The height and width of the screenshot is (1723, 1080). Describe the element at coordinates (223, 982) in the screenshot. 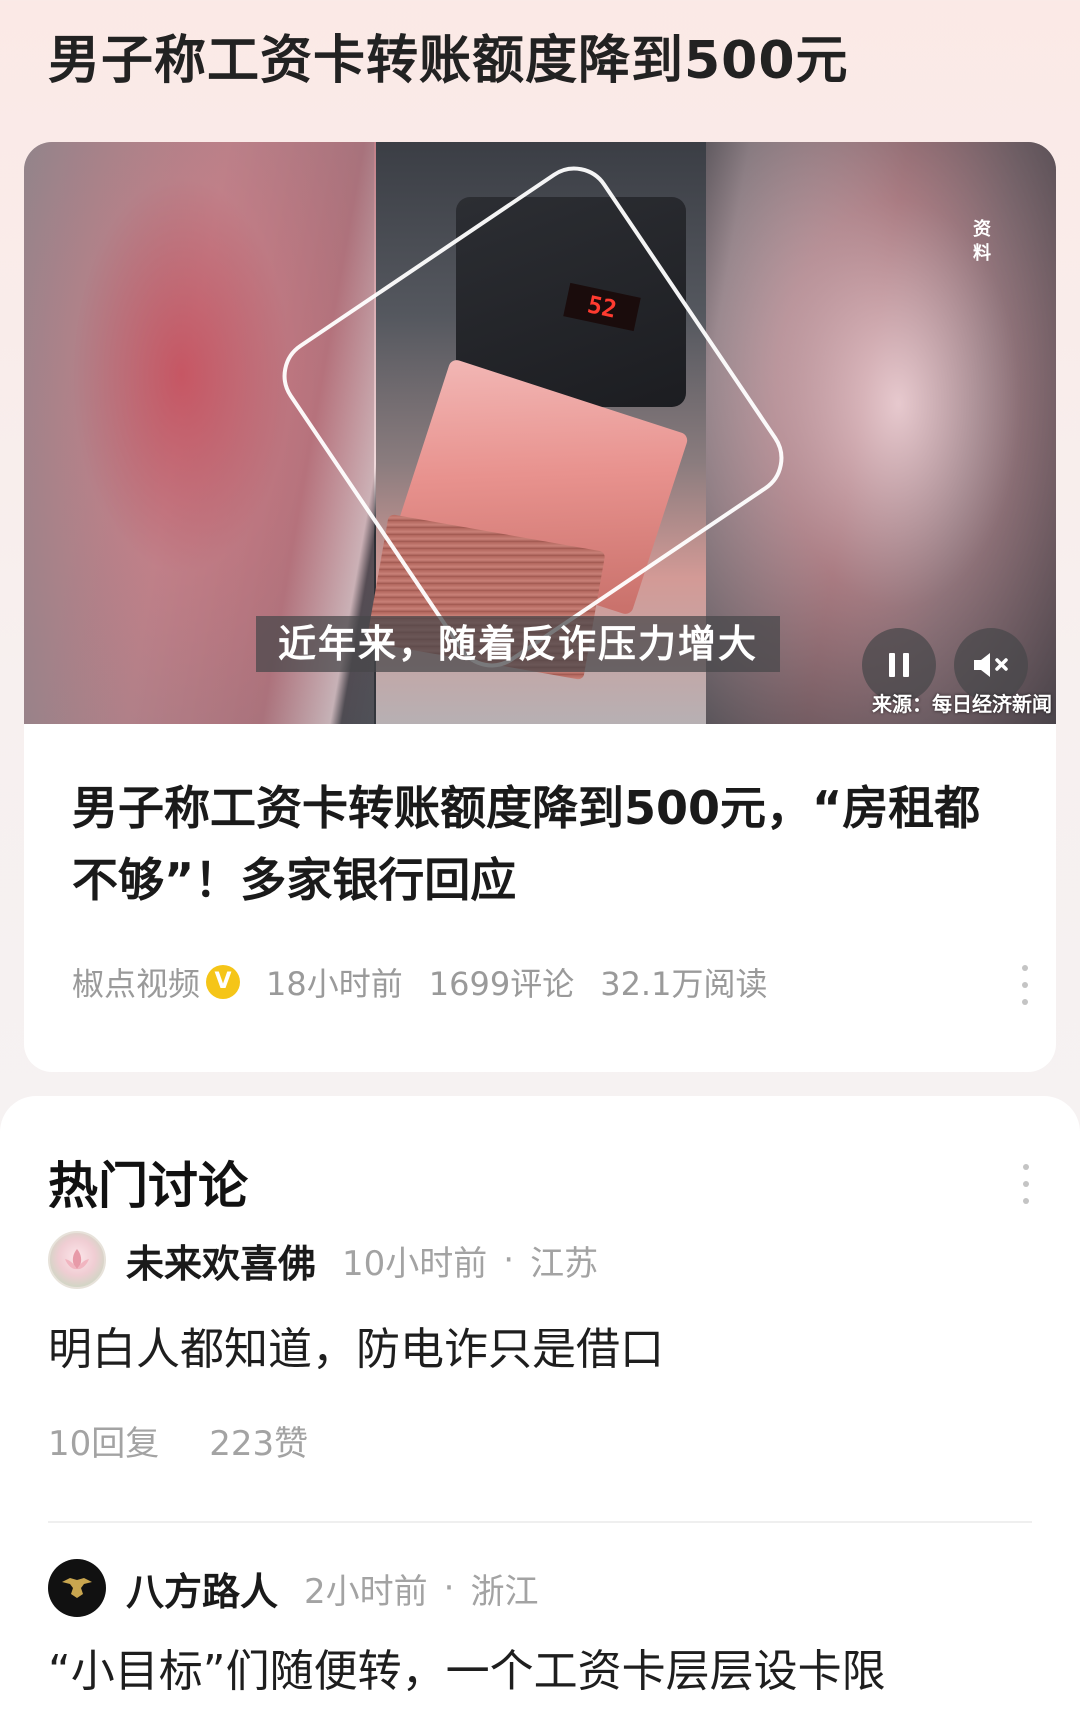

I see `verified-badge-icon: V` at that location.